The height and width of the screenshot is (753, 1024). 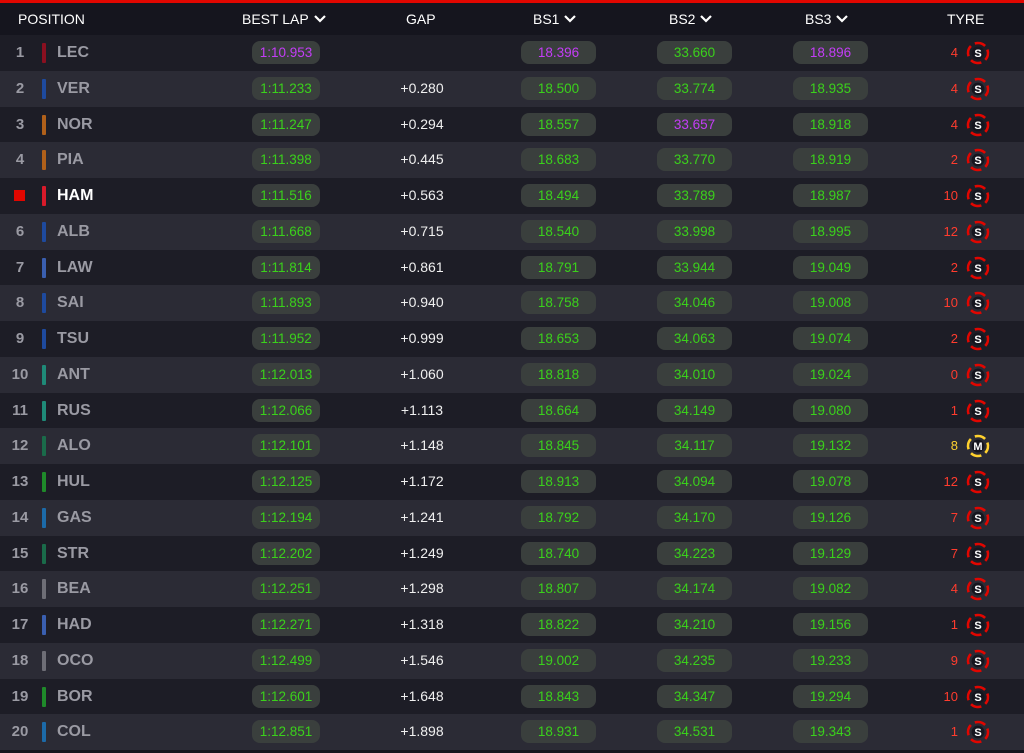 What do you see at coordinates (555, 19) in the screenshot?
I see `column-header-bs1: BS1` at bounding box center [555, 19].